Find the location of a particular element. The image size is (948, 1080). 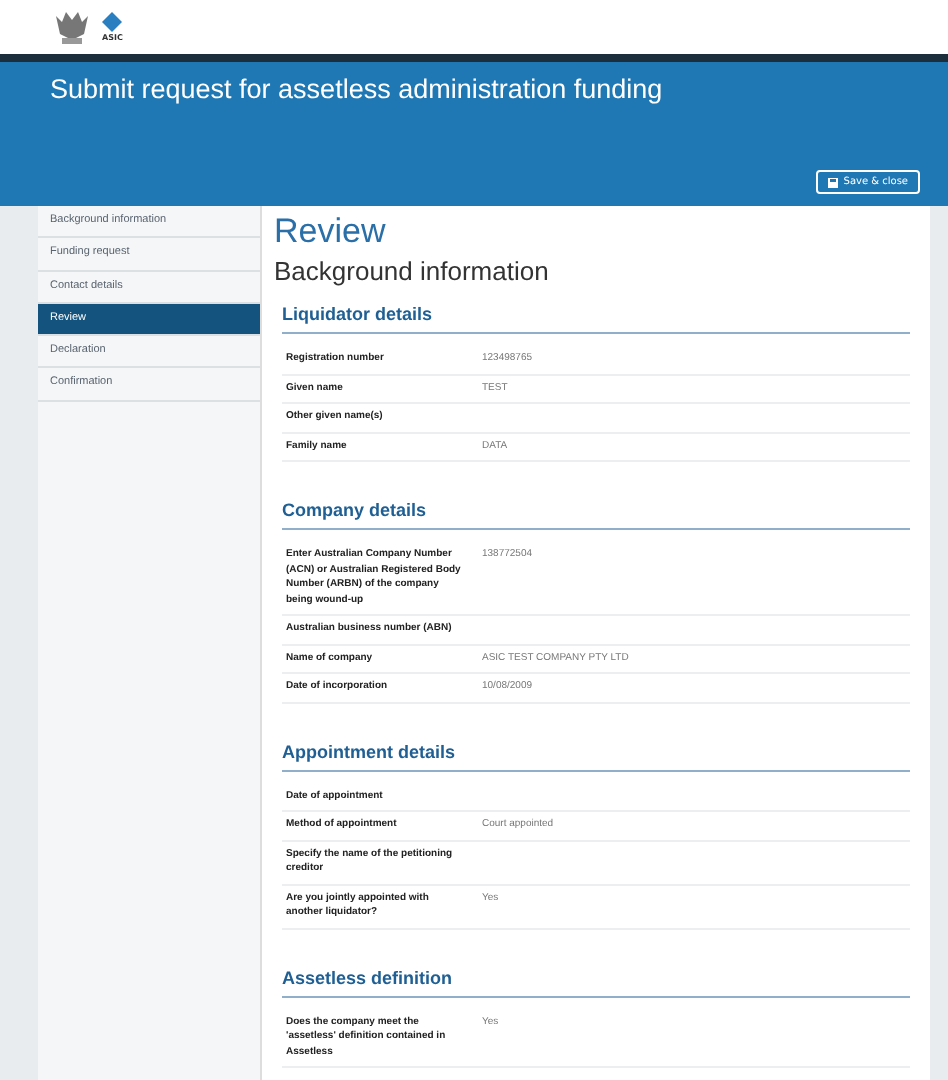

page-title: Submit request for assetless administration funding is located at coordinates (357, 89).